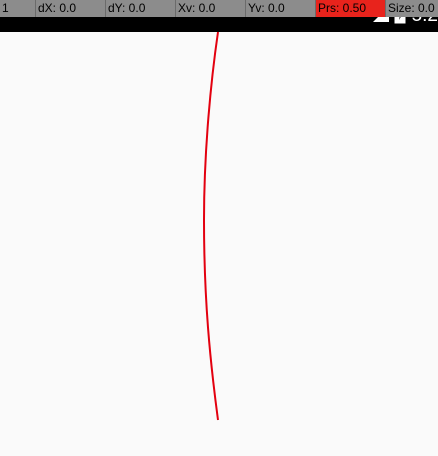  I want to click on touch-trace-line, so click(210, 226).